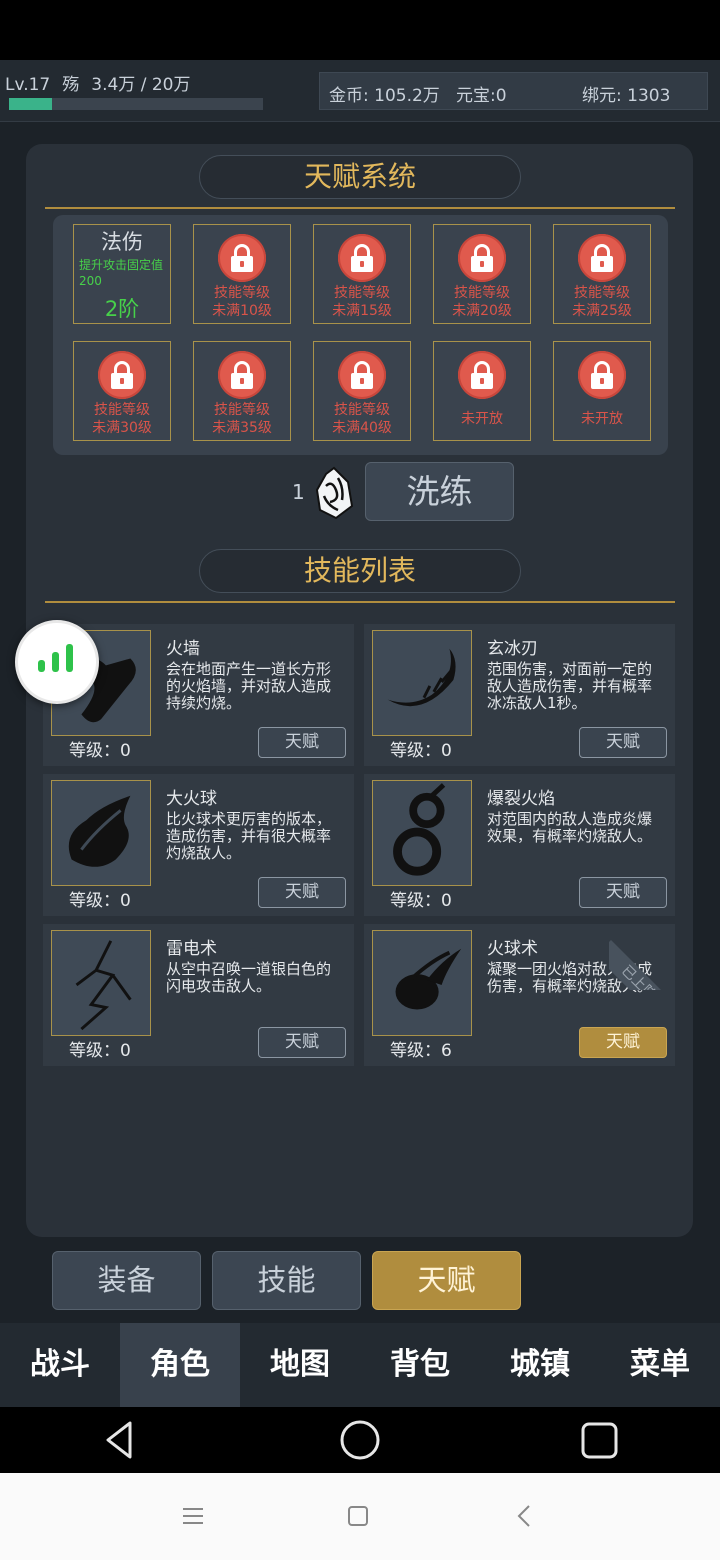  I want to click on talent-cell-locked: 技能等级 未满35级, so click(242, 391).